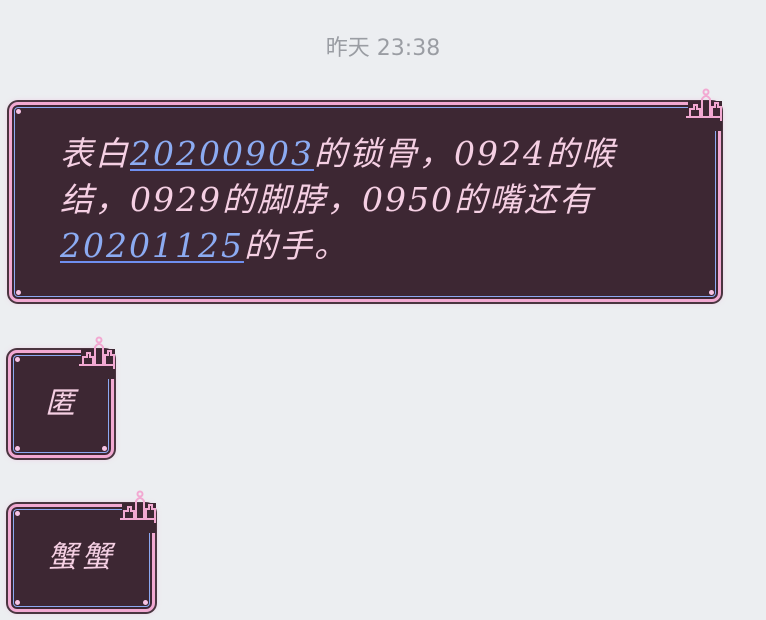  I want to click on chat-bubble-3: 蟹蟹, so click(82, 551).